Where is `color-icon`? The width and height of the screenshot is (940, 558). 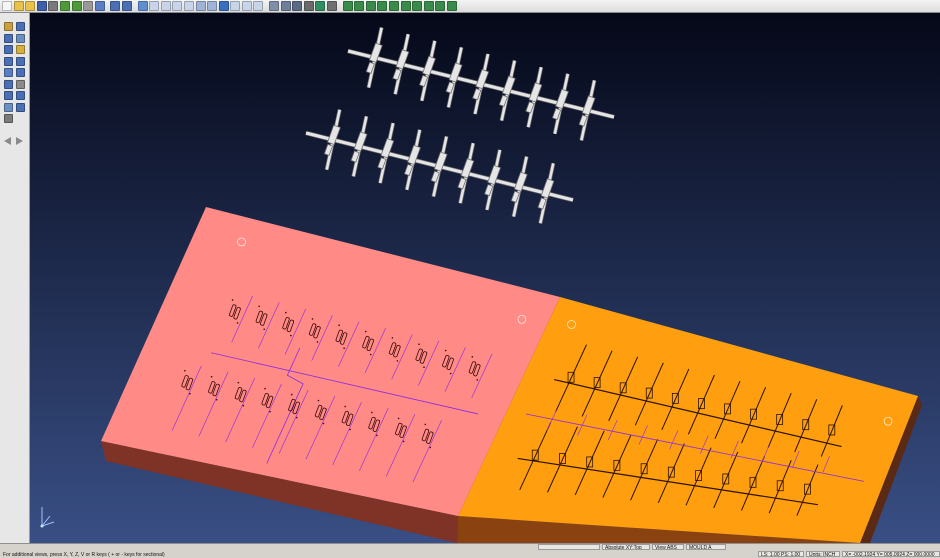
color-icon is located at coordinates (320, 6).